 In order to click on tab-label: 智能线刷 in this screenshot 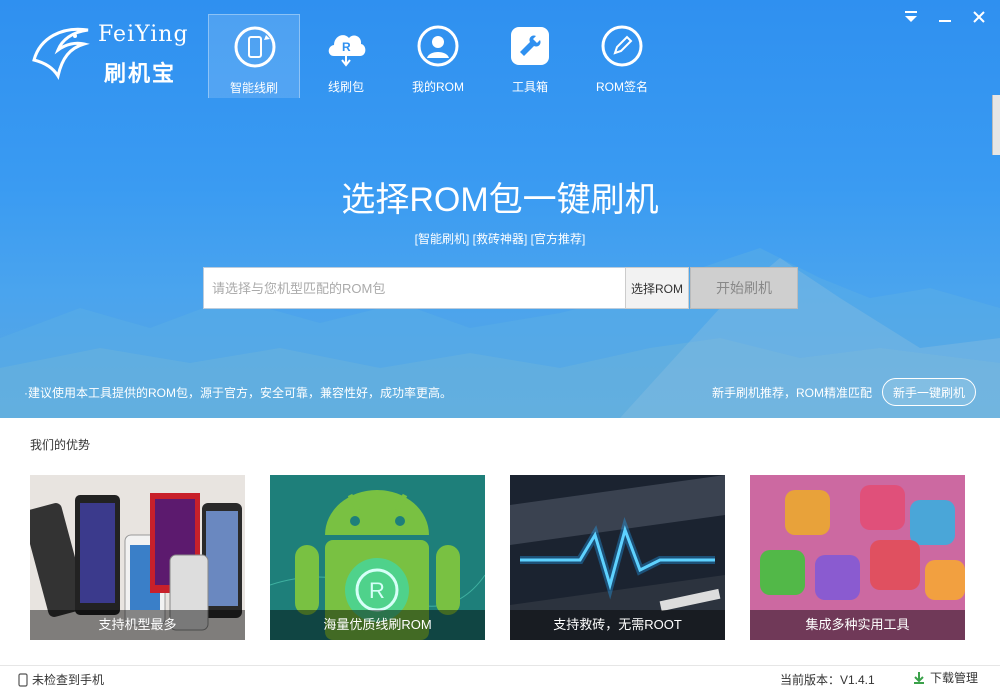, I will do `click(253, 88)`.